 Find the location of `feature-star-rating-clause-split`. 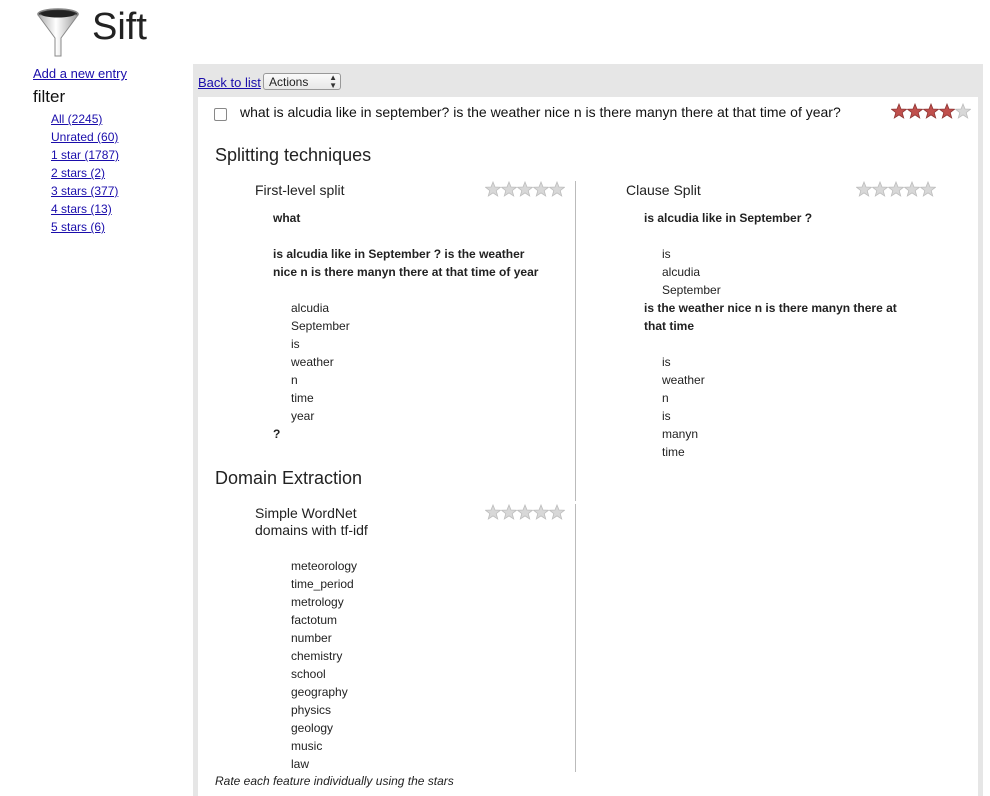

feature-star-rating-clause-split is located at coordinates (896, 189).